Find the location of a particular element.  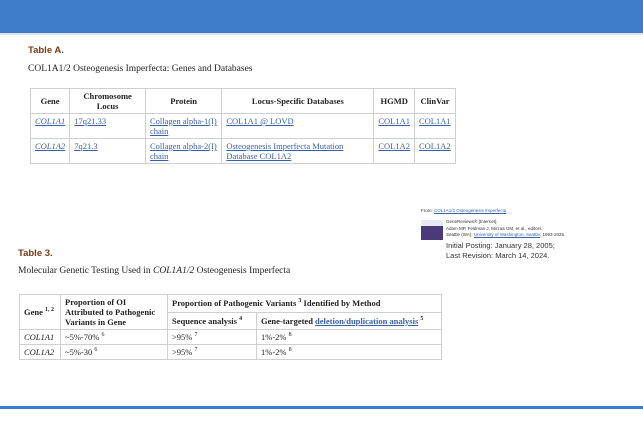

lsdb-link: COL1A1 @ LOVD is located at coordinates (259, 121).